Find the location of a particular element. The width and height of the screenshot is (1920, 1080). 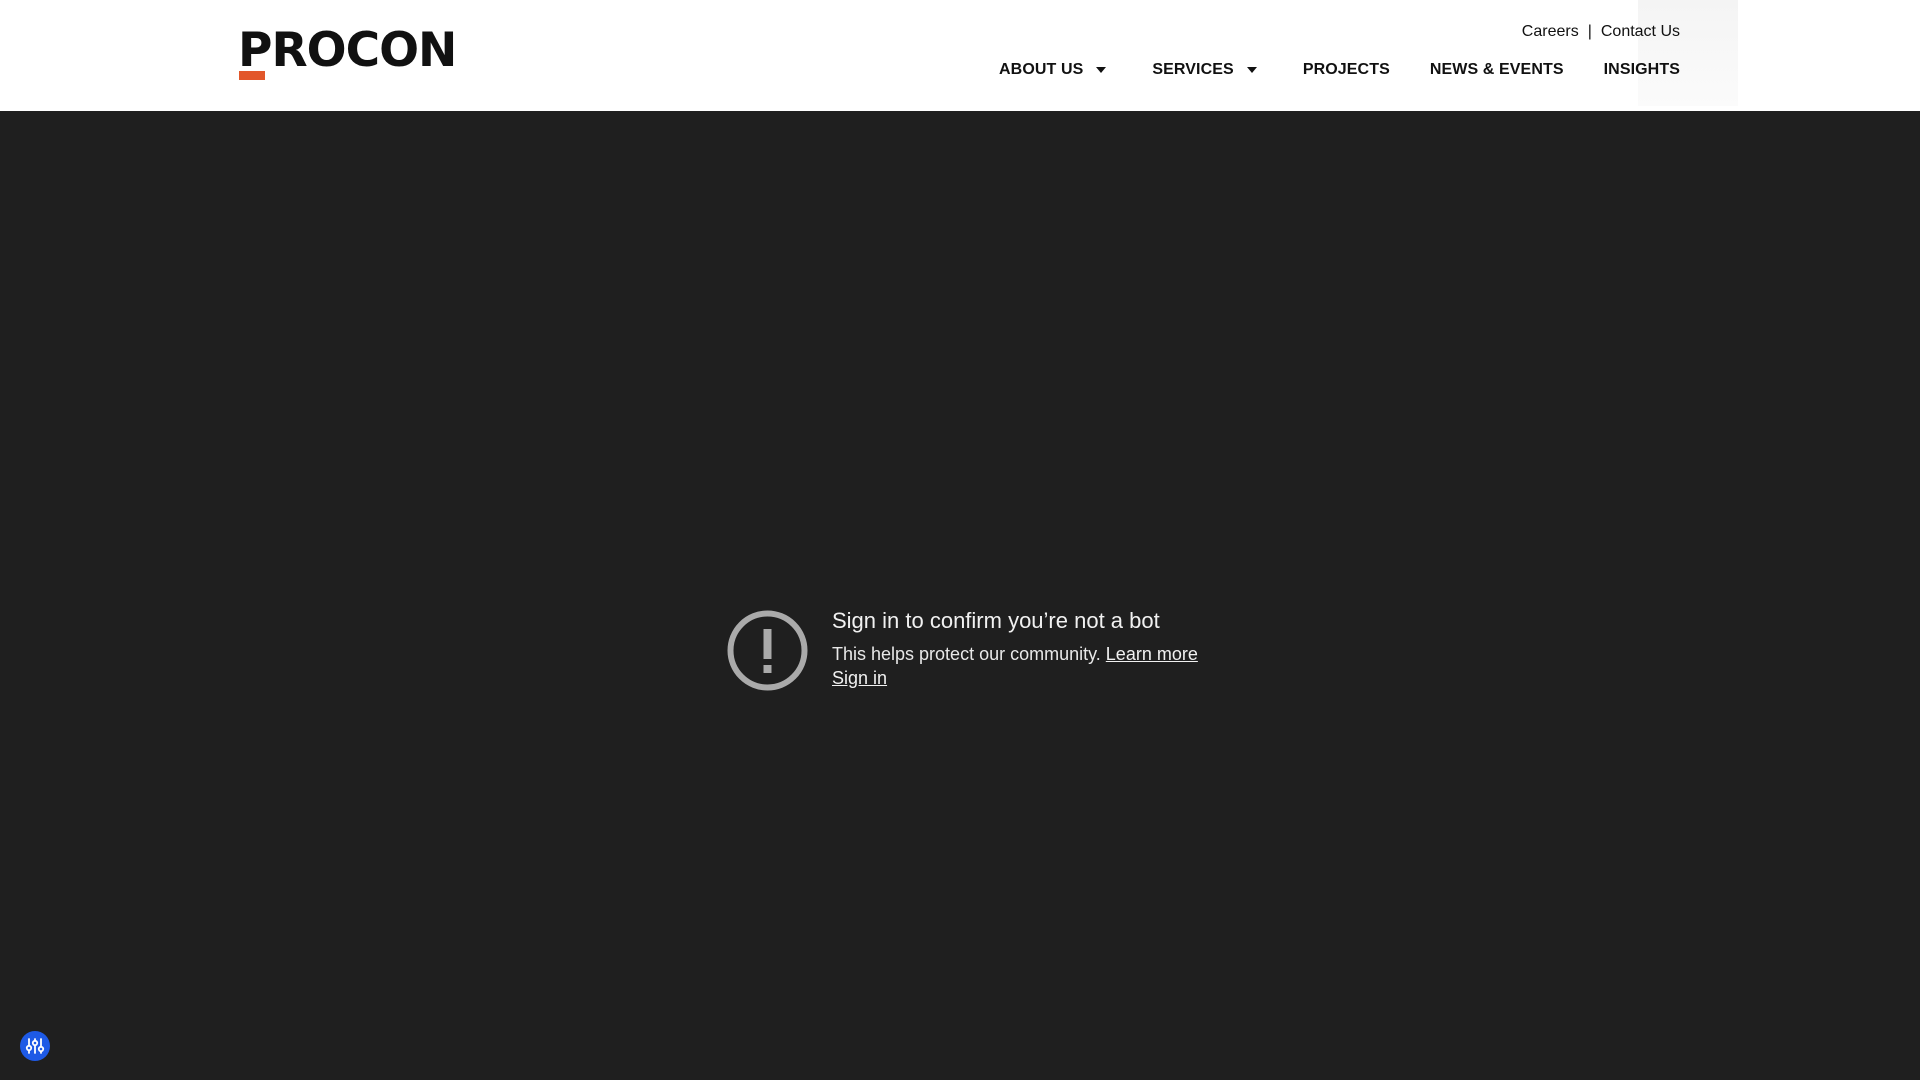

contact-us-link: Contact Us is located at coordinates (1640, 32).